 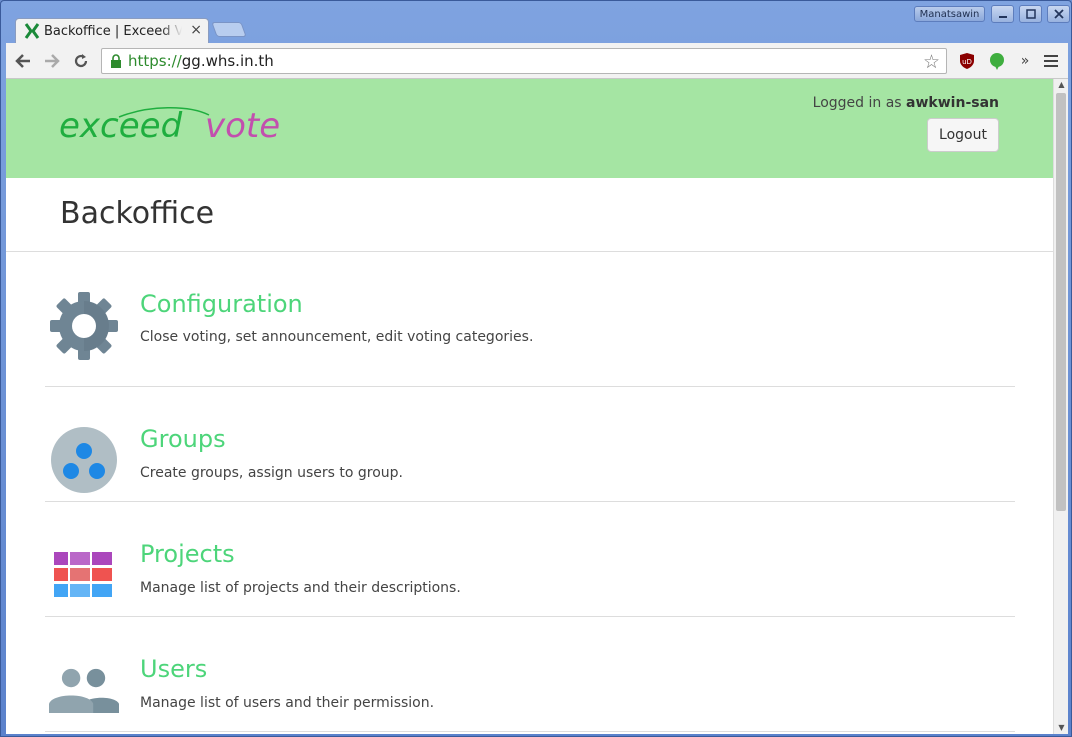 What do you see at coordinates (183, 439) in the screenshot?
I see `groups-link: Groups` at bounding box center [183, 439].